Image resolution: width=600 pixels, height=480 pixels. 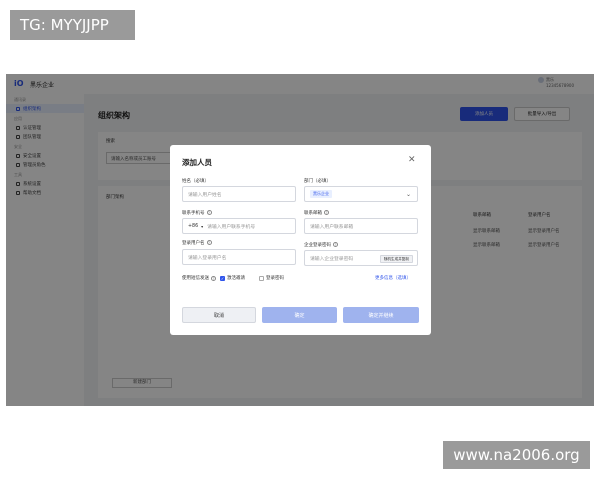 What do you see at coordinates (361, 258) in the screenshot?
I see `password-input: 请输入企业登录密码 随机生成并复制` at bounding box center [361, 258].